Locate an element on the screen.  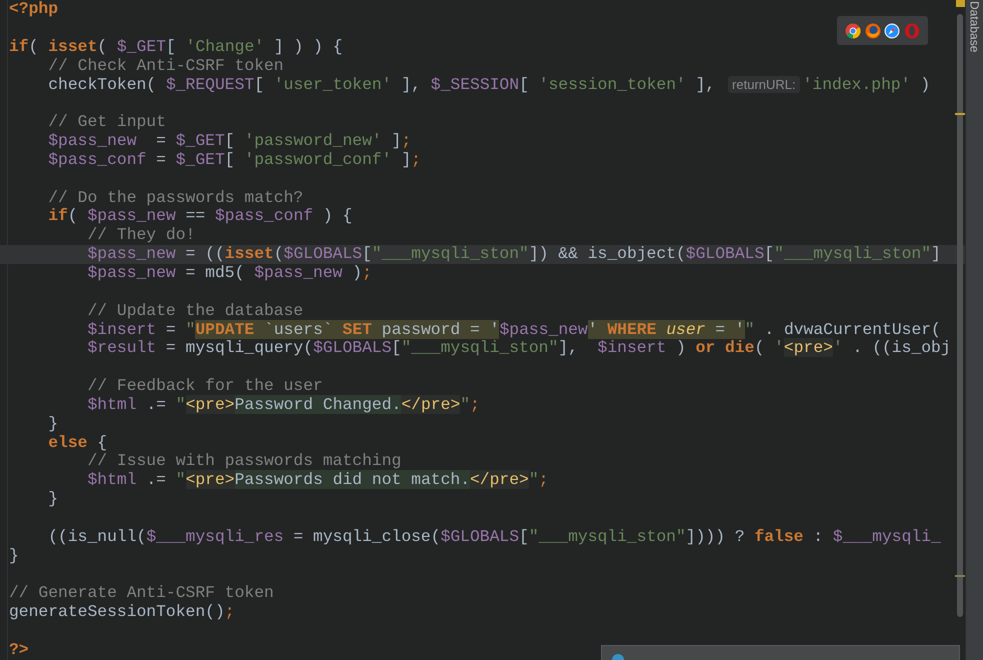
parameter-hint: returnURL: is located at coordinates (764, 85).